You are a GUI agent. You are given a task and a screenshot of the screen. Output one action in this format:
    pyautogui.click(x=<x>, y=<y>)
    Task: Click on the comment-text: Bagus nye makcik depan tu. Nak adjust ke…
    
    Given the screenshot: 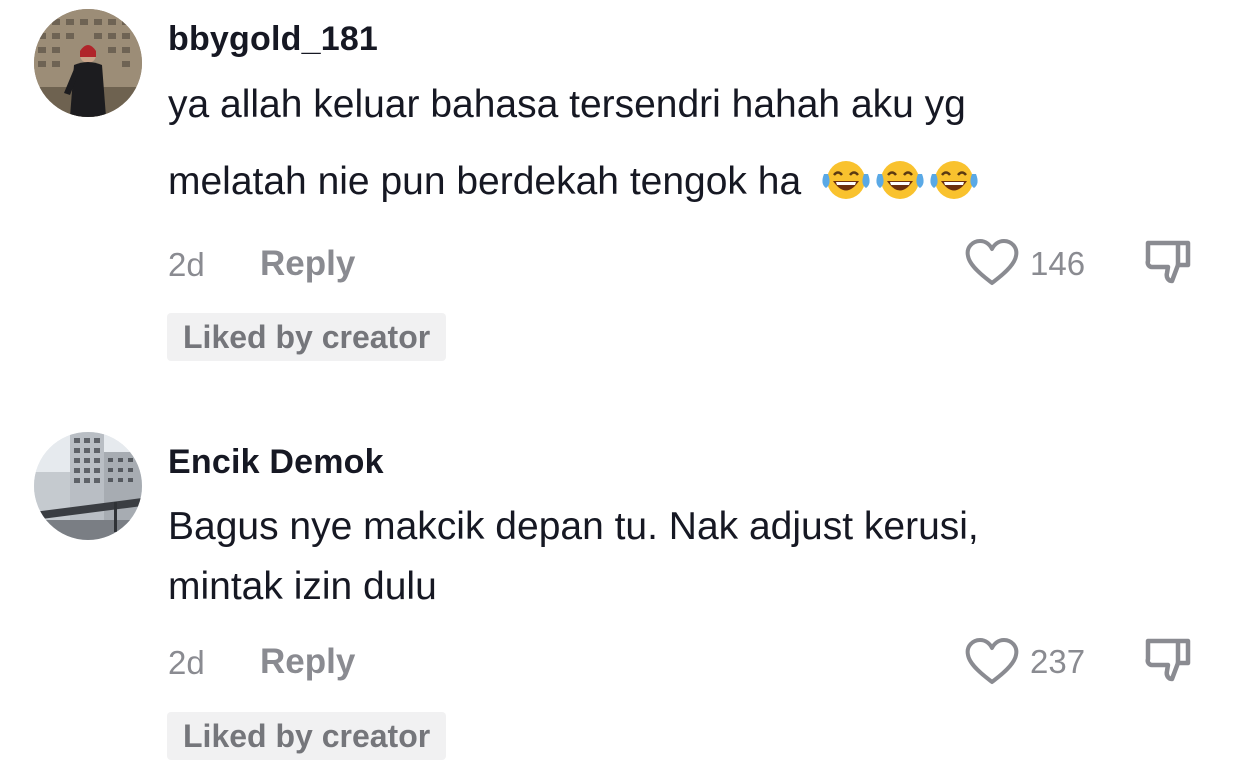 What is the action you would take?
    pyautogui.click(x=663, y=527)
    